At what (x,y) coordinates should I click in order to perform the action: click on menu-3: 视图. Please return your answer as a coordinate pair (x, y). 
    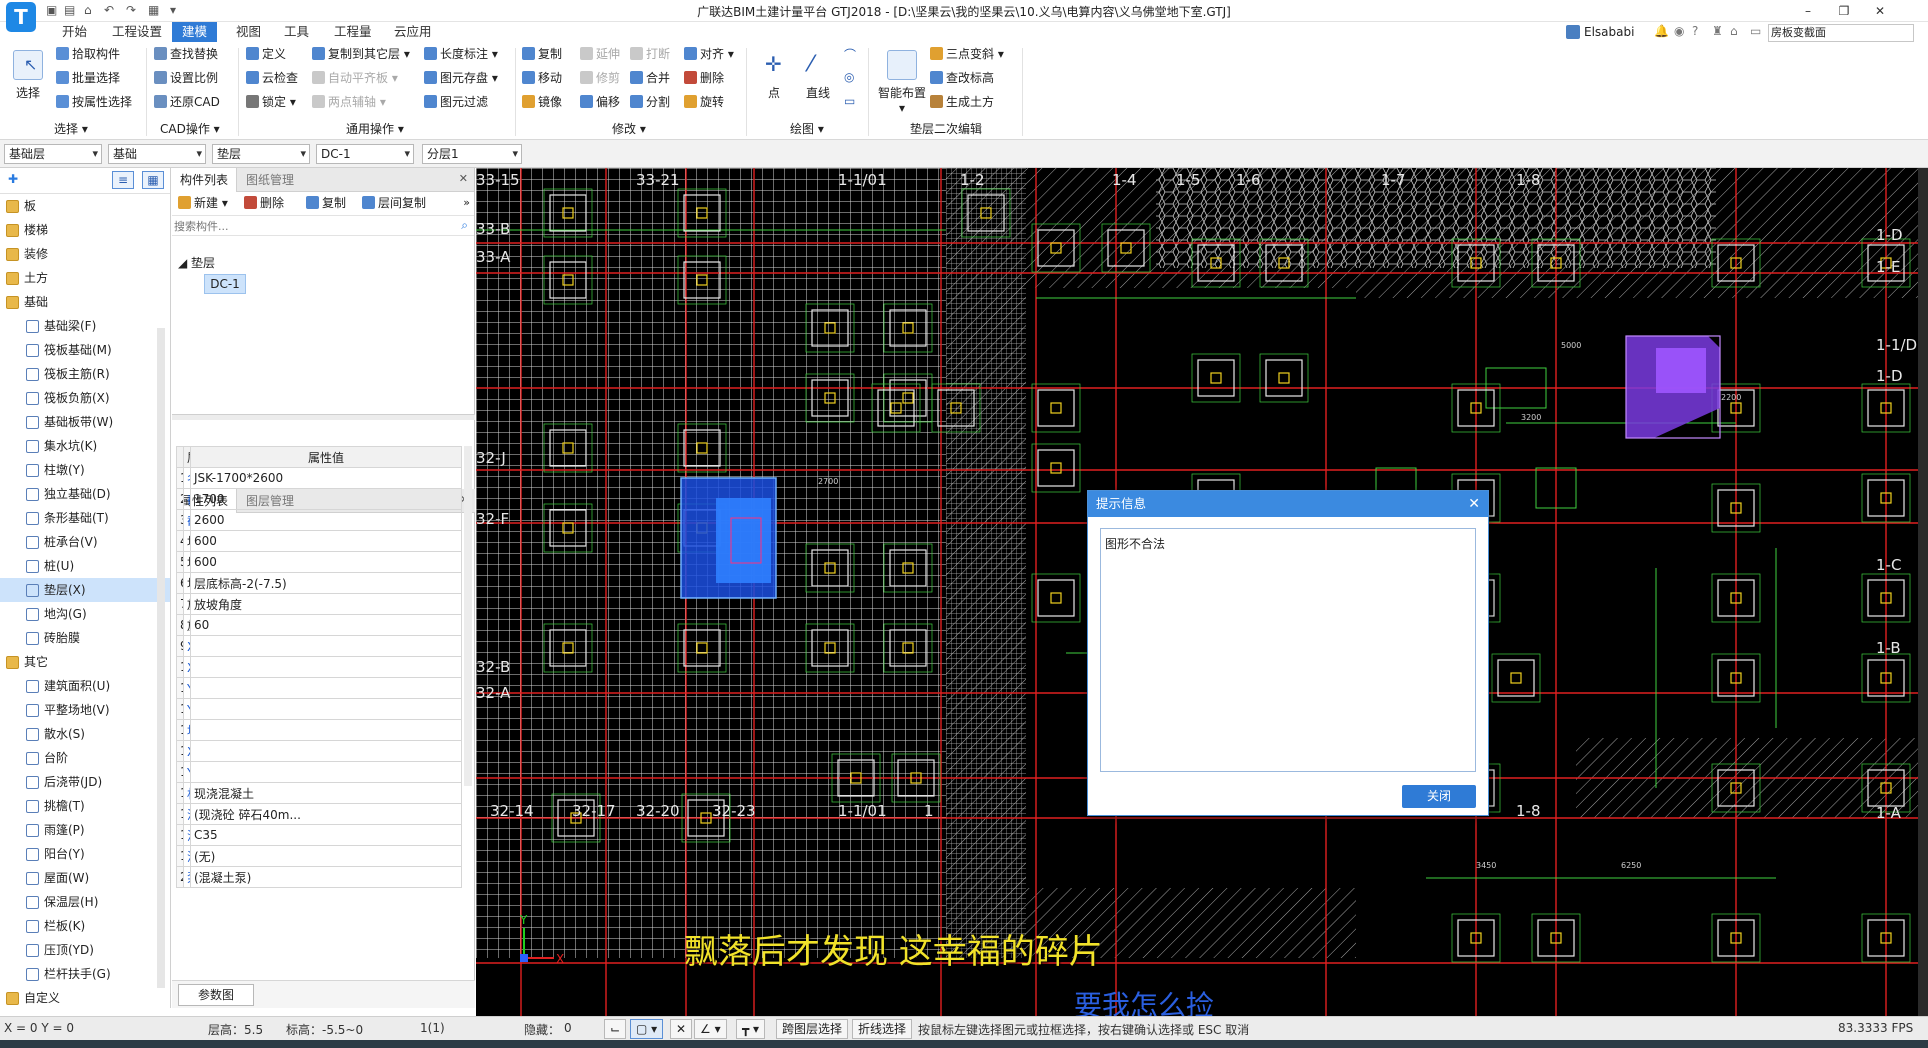
    Looking at the image, I should click on (248, 32).